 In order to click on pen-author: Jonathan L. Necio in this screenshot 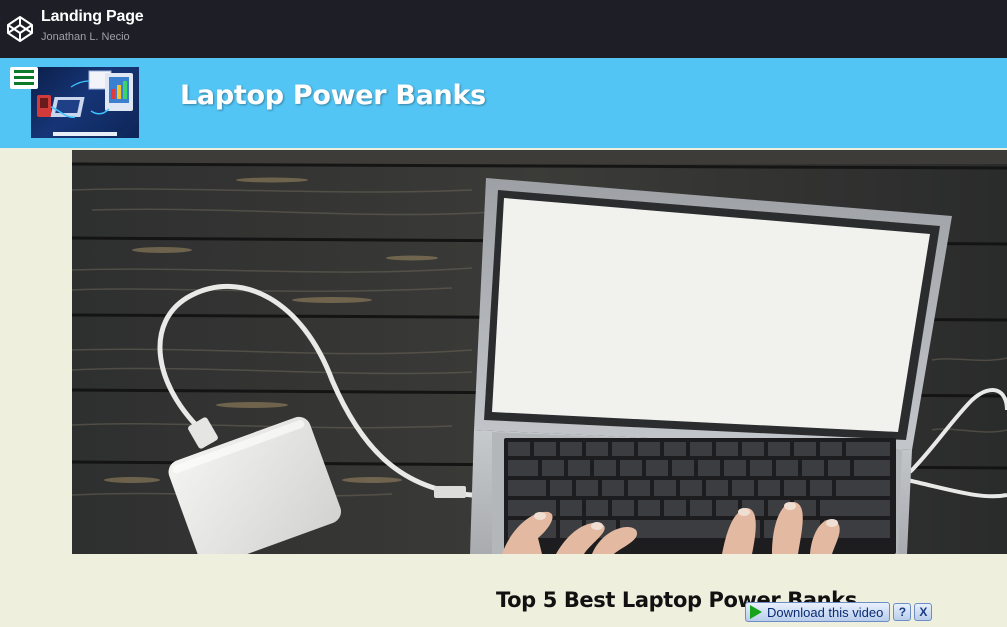, I will do `click(85, 37)`.